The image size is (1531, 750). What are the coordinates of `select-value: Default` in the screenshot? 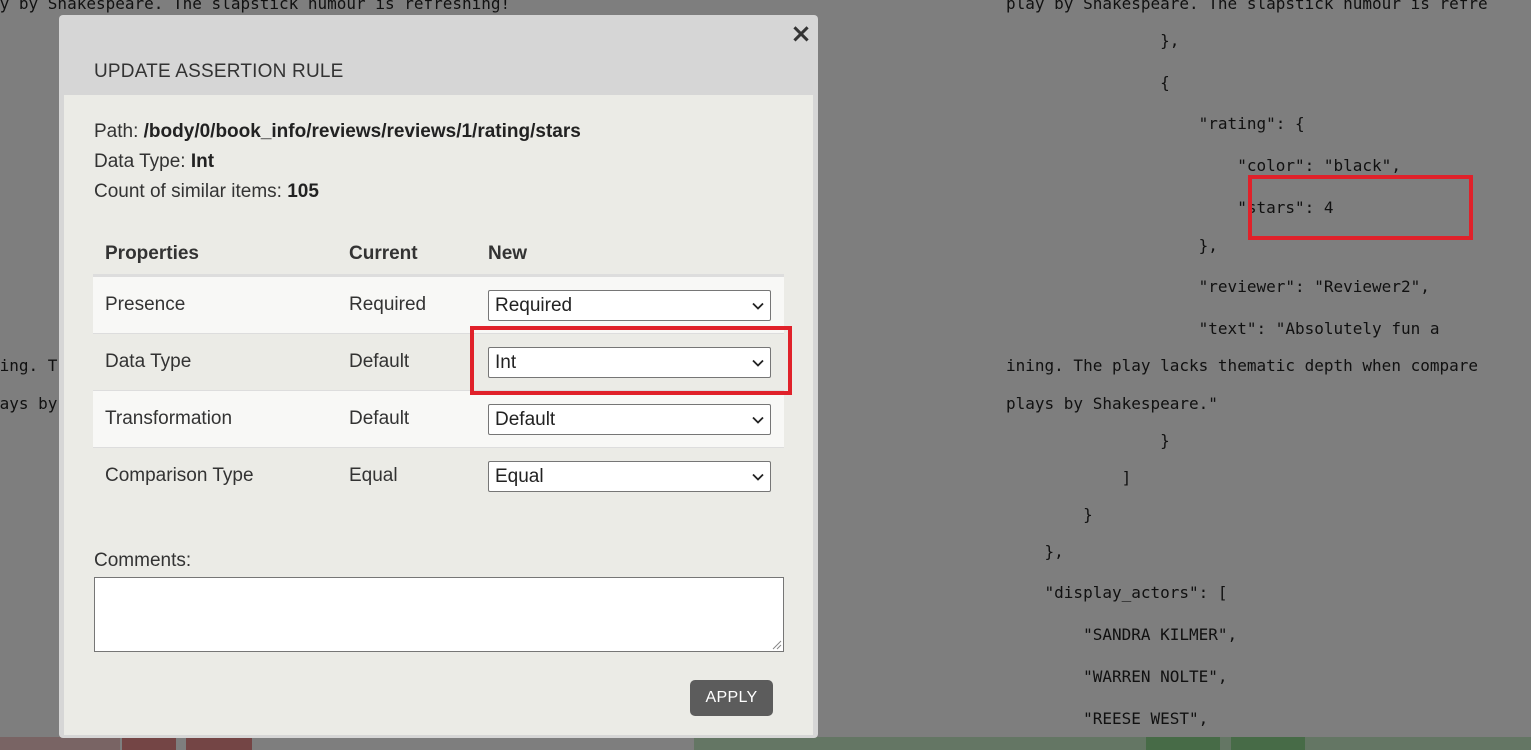 It's located at (525, 419).